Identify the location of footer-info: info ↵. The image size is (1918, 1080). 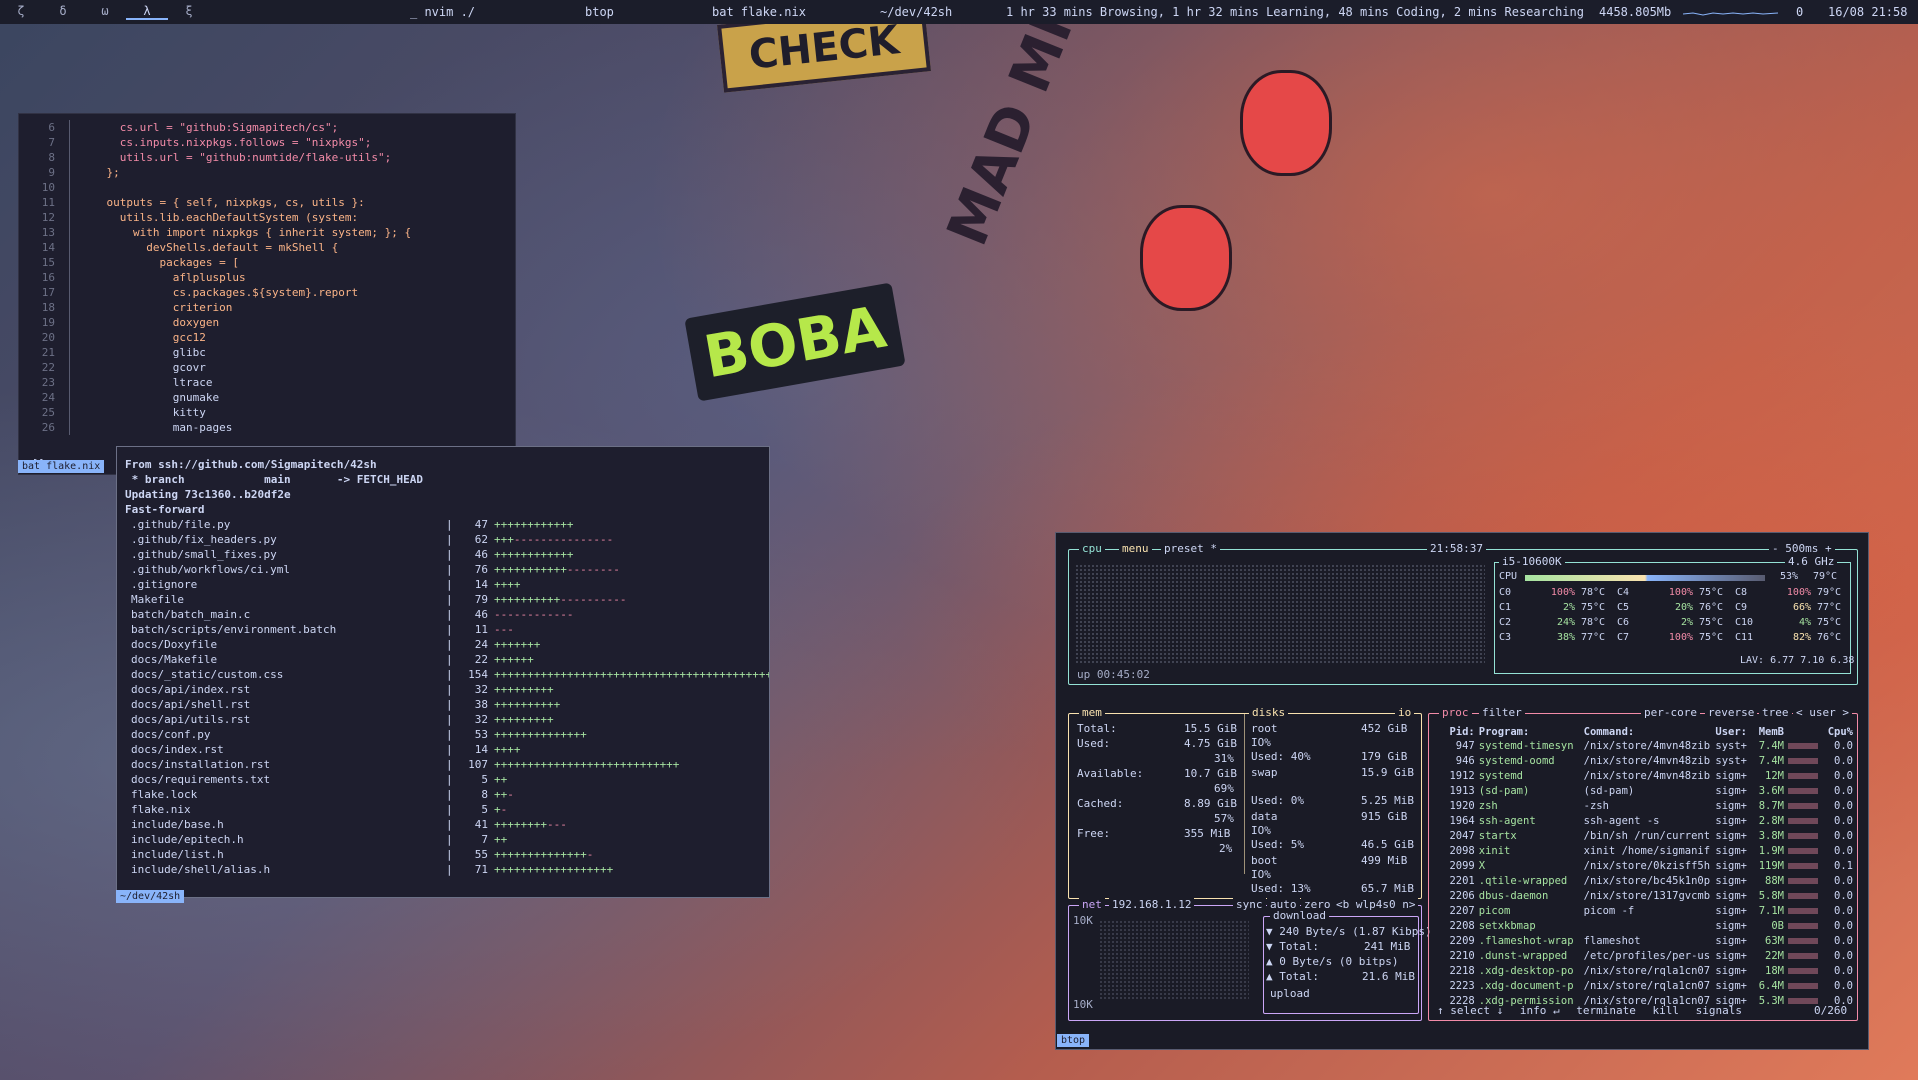
(1540, 1010).